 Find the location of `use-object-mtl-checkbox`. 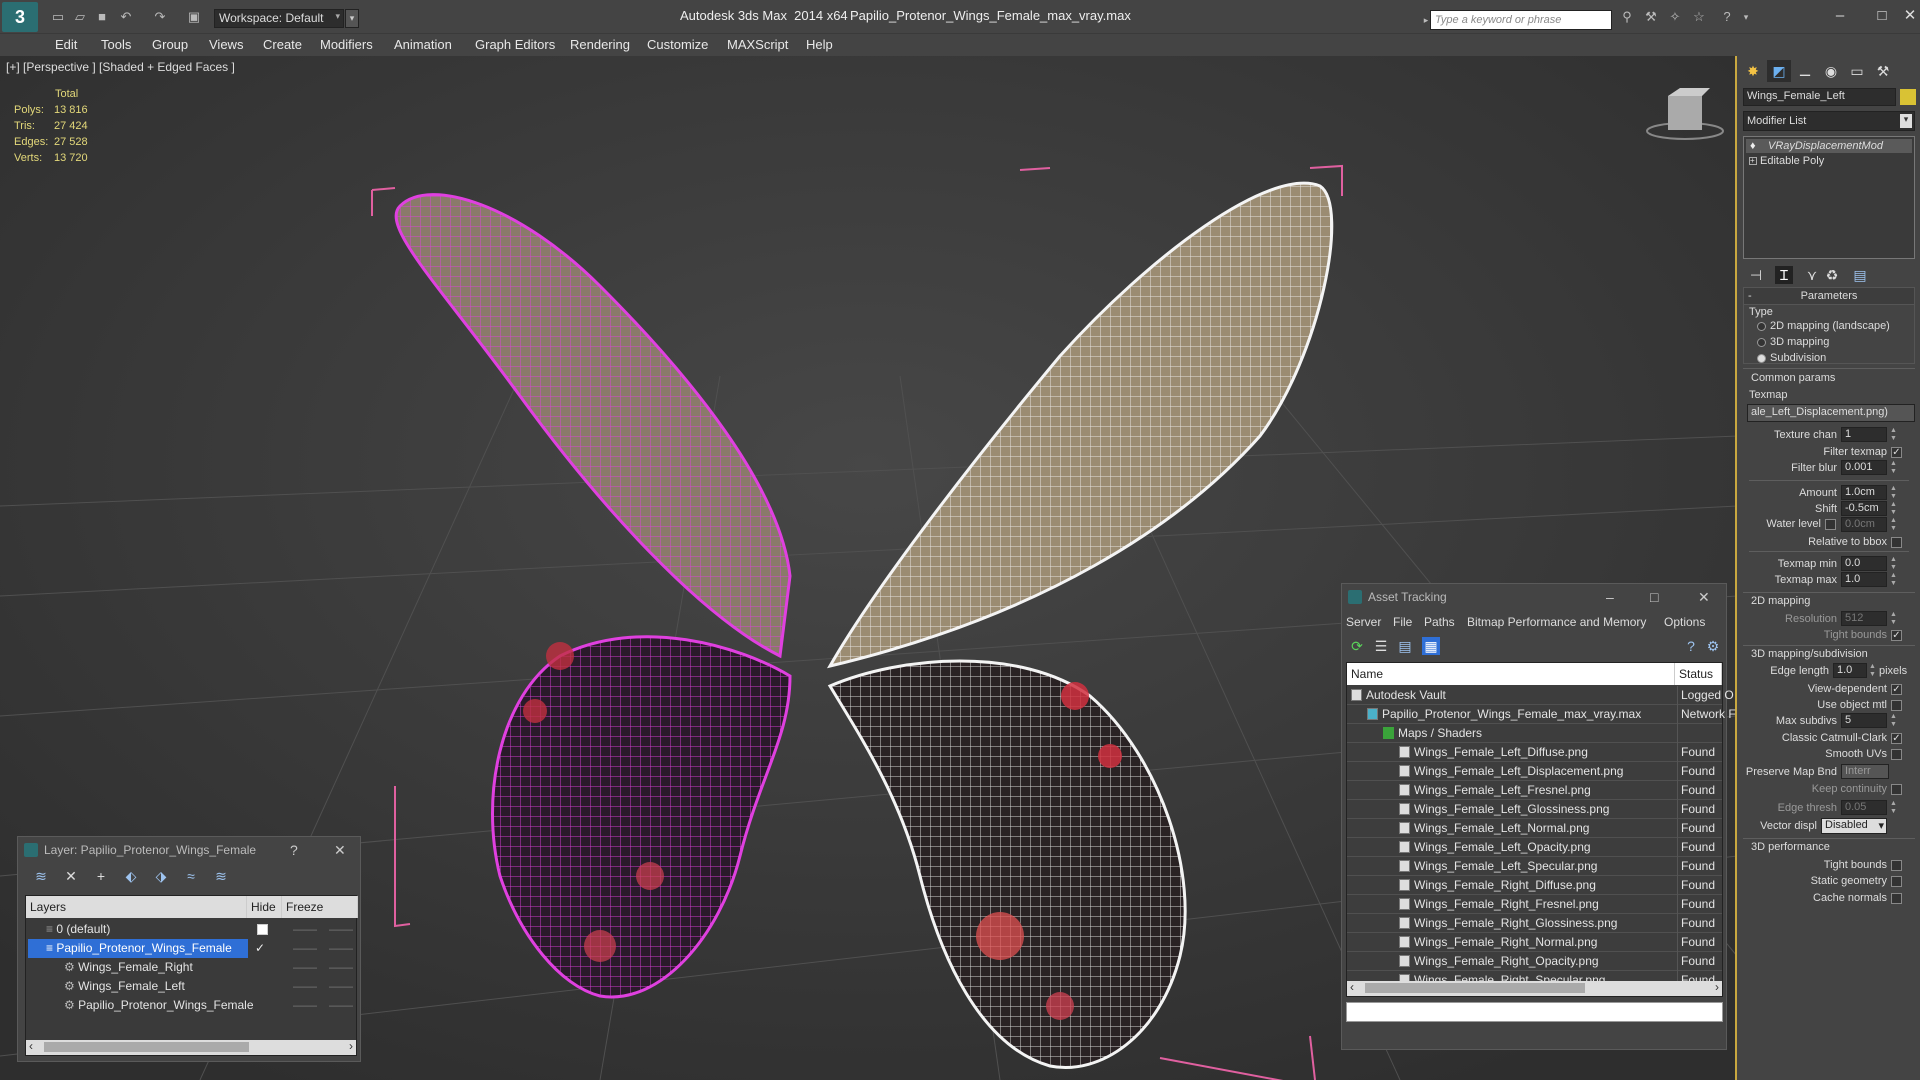

use-object-mtl-checkbox is located at coordinates (1896, 705).